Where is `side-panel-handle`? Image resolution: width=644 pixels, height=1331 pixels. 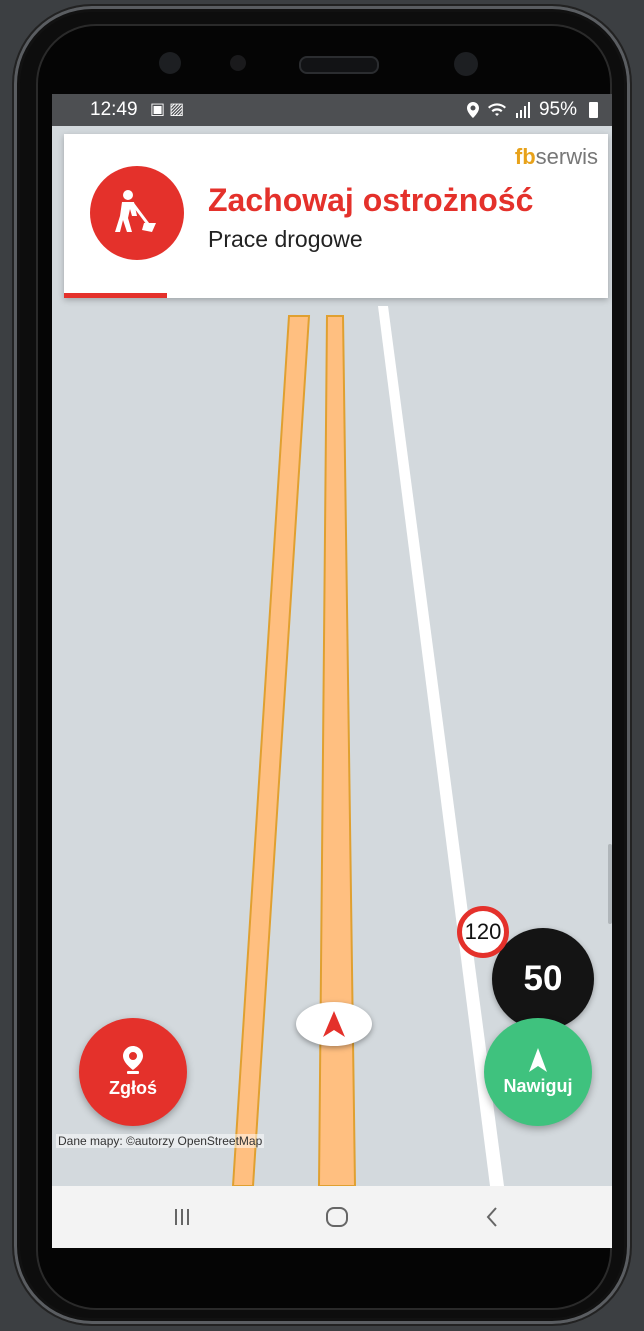
side-panel-handle is located at coordinates (610, 884).